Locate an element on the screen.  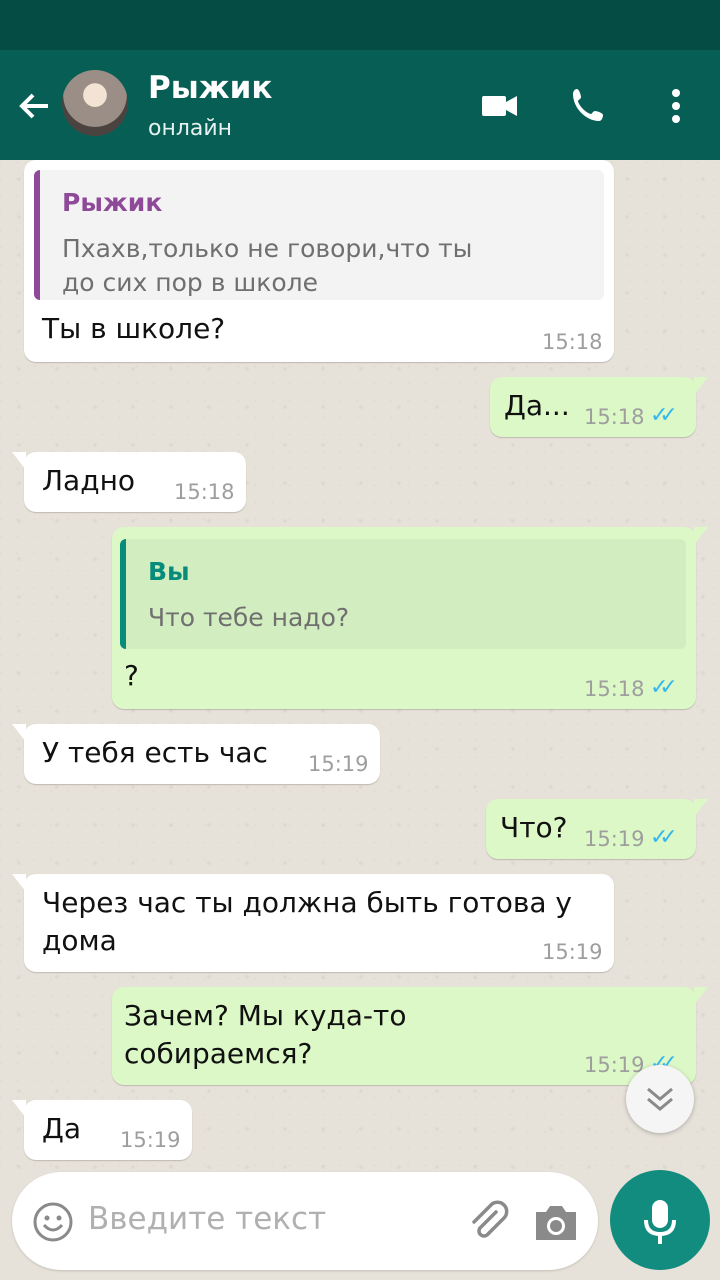
message-bubble: Вы Что тебе надо? ? 15:18 ✓✓ is located at coordinates (410, 618).